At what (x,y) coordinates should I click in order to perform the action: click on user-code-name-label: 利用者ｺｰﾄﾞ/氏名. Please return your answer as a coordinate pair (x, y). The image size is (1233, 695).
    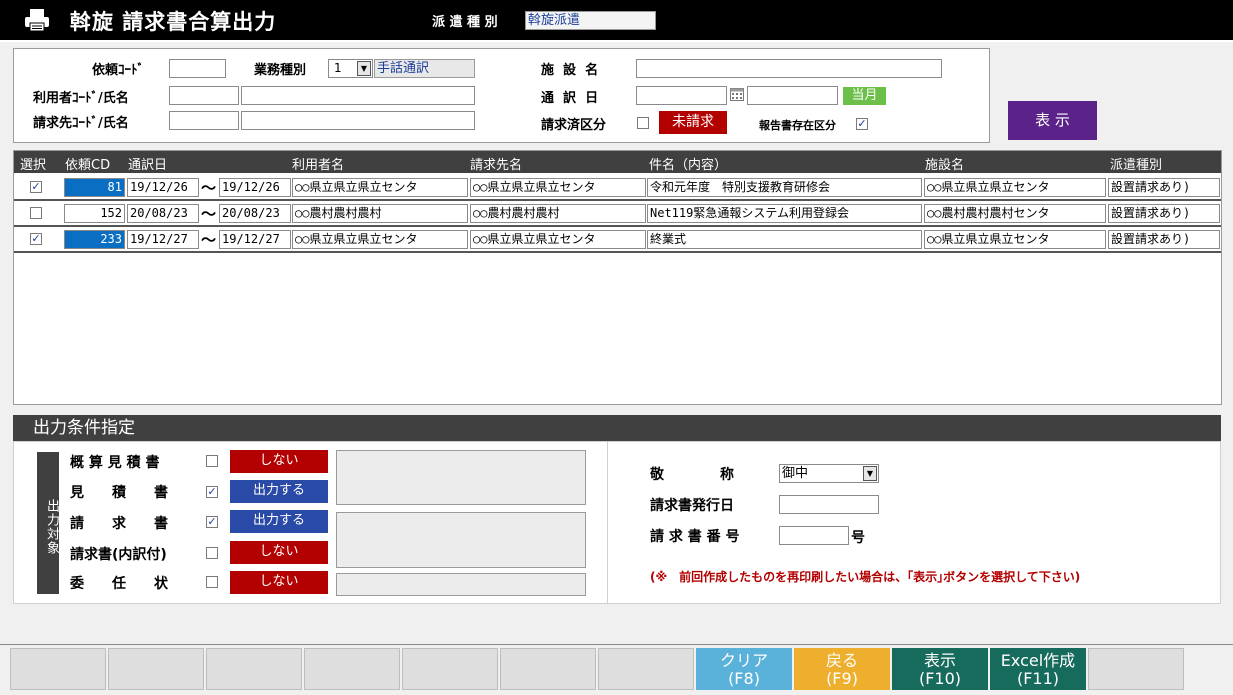
    Looking at the image, I should click on (81, 98).